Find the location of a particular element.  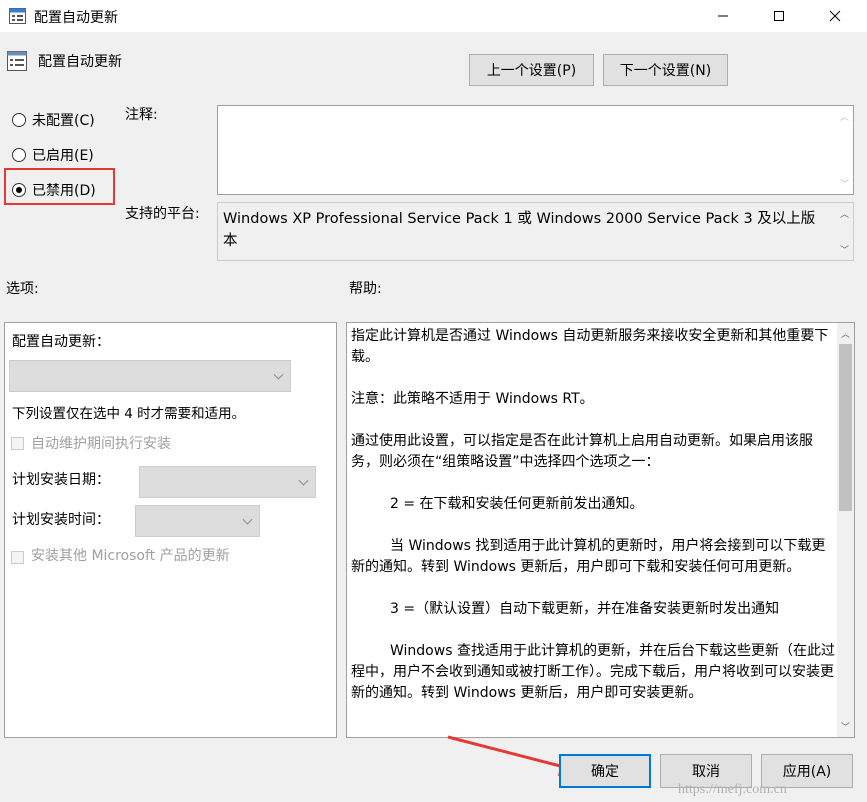

prev-setting-button: 上一个设置(P) is located at coordinates (531, 70).